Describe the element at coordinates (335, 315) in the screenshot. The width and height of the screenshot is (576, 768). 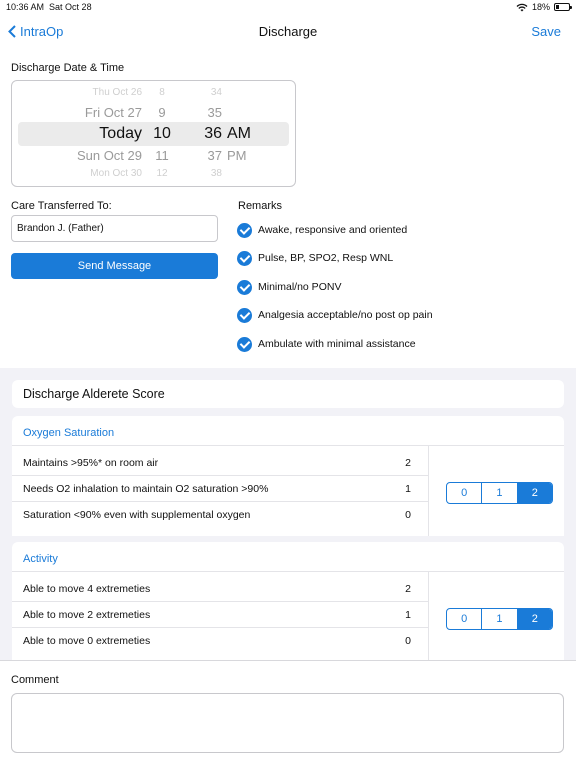
I see `remark-item: Analgesia acceptable/no post op pain` at that location.